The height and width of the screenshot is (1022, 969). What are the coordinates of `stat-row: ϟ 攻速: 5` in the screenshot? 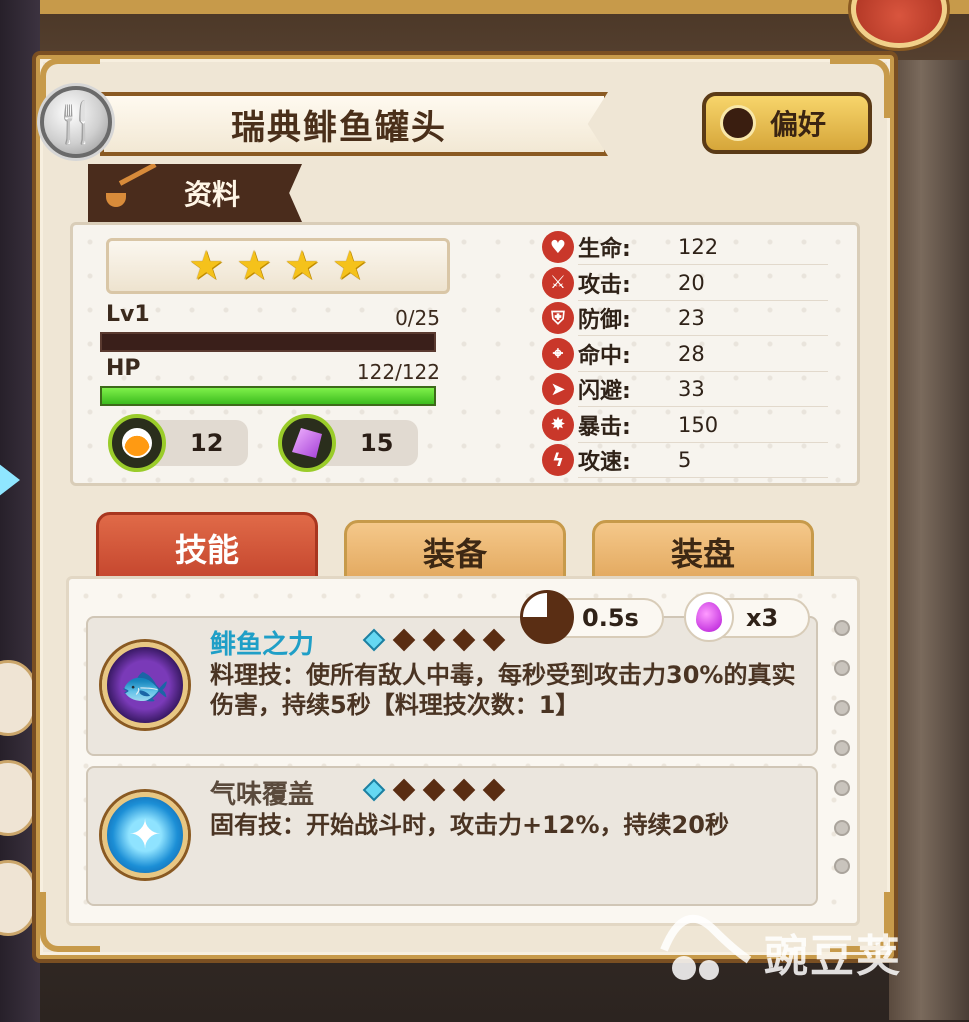 It's located at (687, 460).